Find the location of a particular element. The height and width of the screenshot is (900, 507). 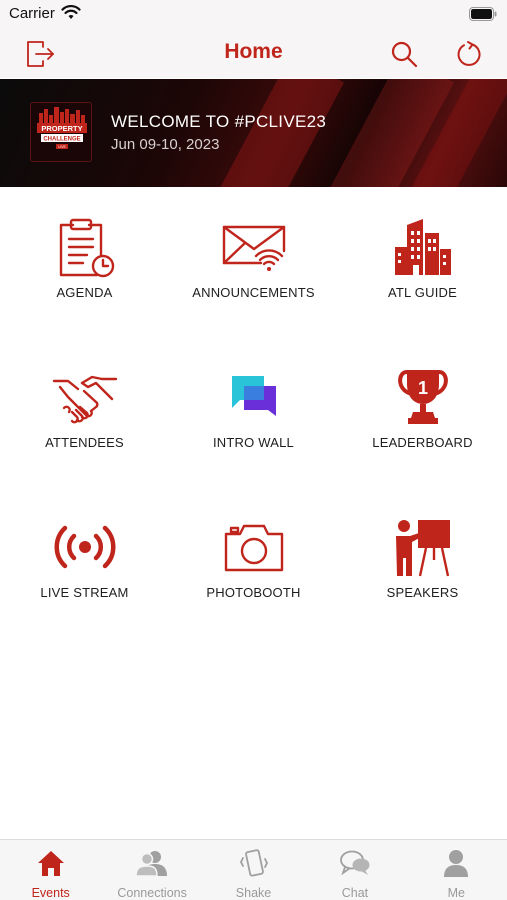

tile-label: LEADERBOARD is located at coordinates (422, 442).